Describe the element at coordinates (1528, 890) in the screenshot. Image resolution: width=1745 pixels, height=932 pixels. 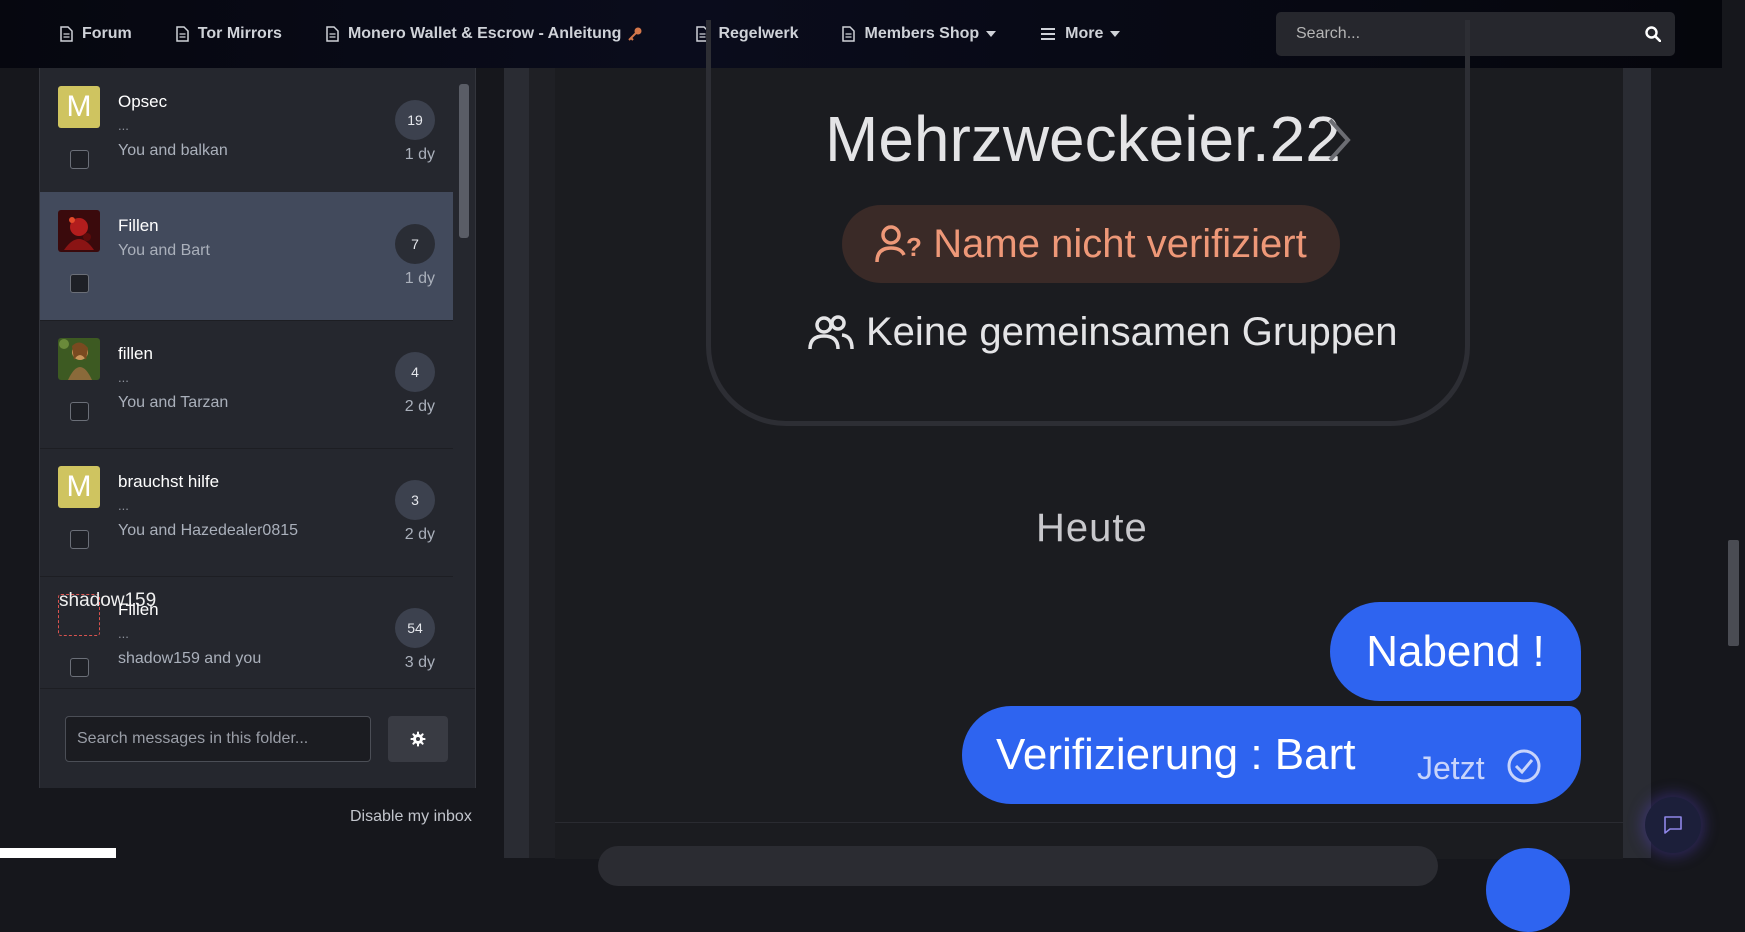
I see `send-button` at that location.